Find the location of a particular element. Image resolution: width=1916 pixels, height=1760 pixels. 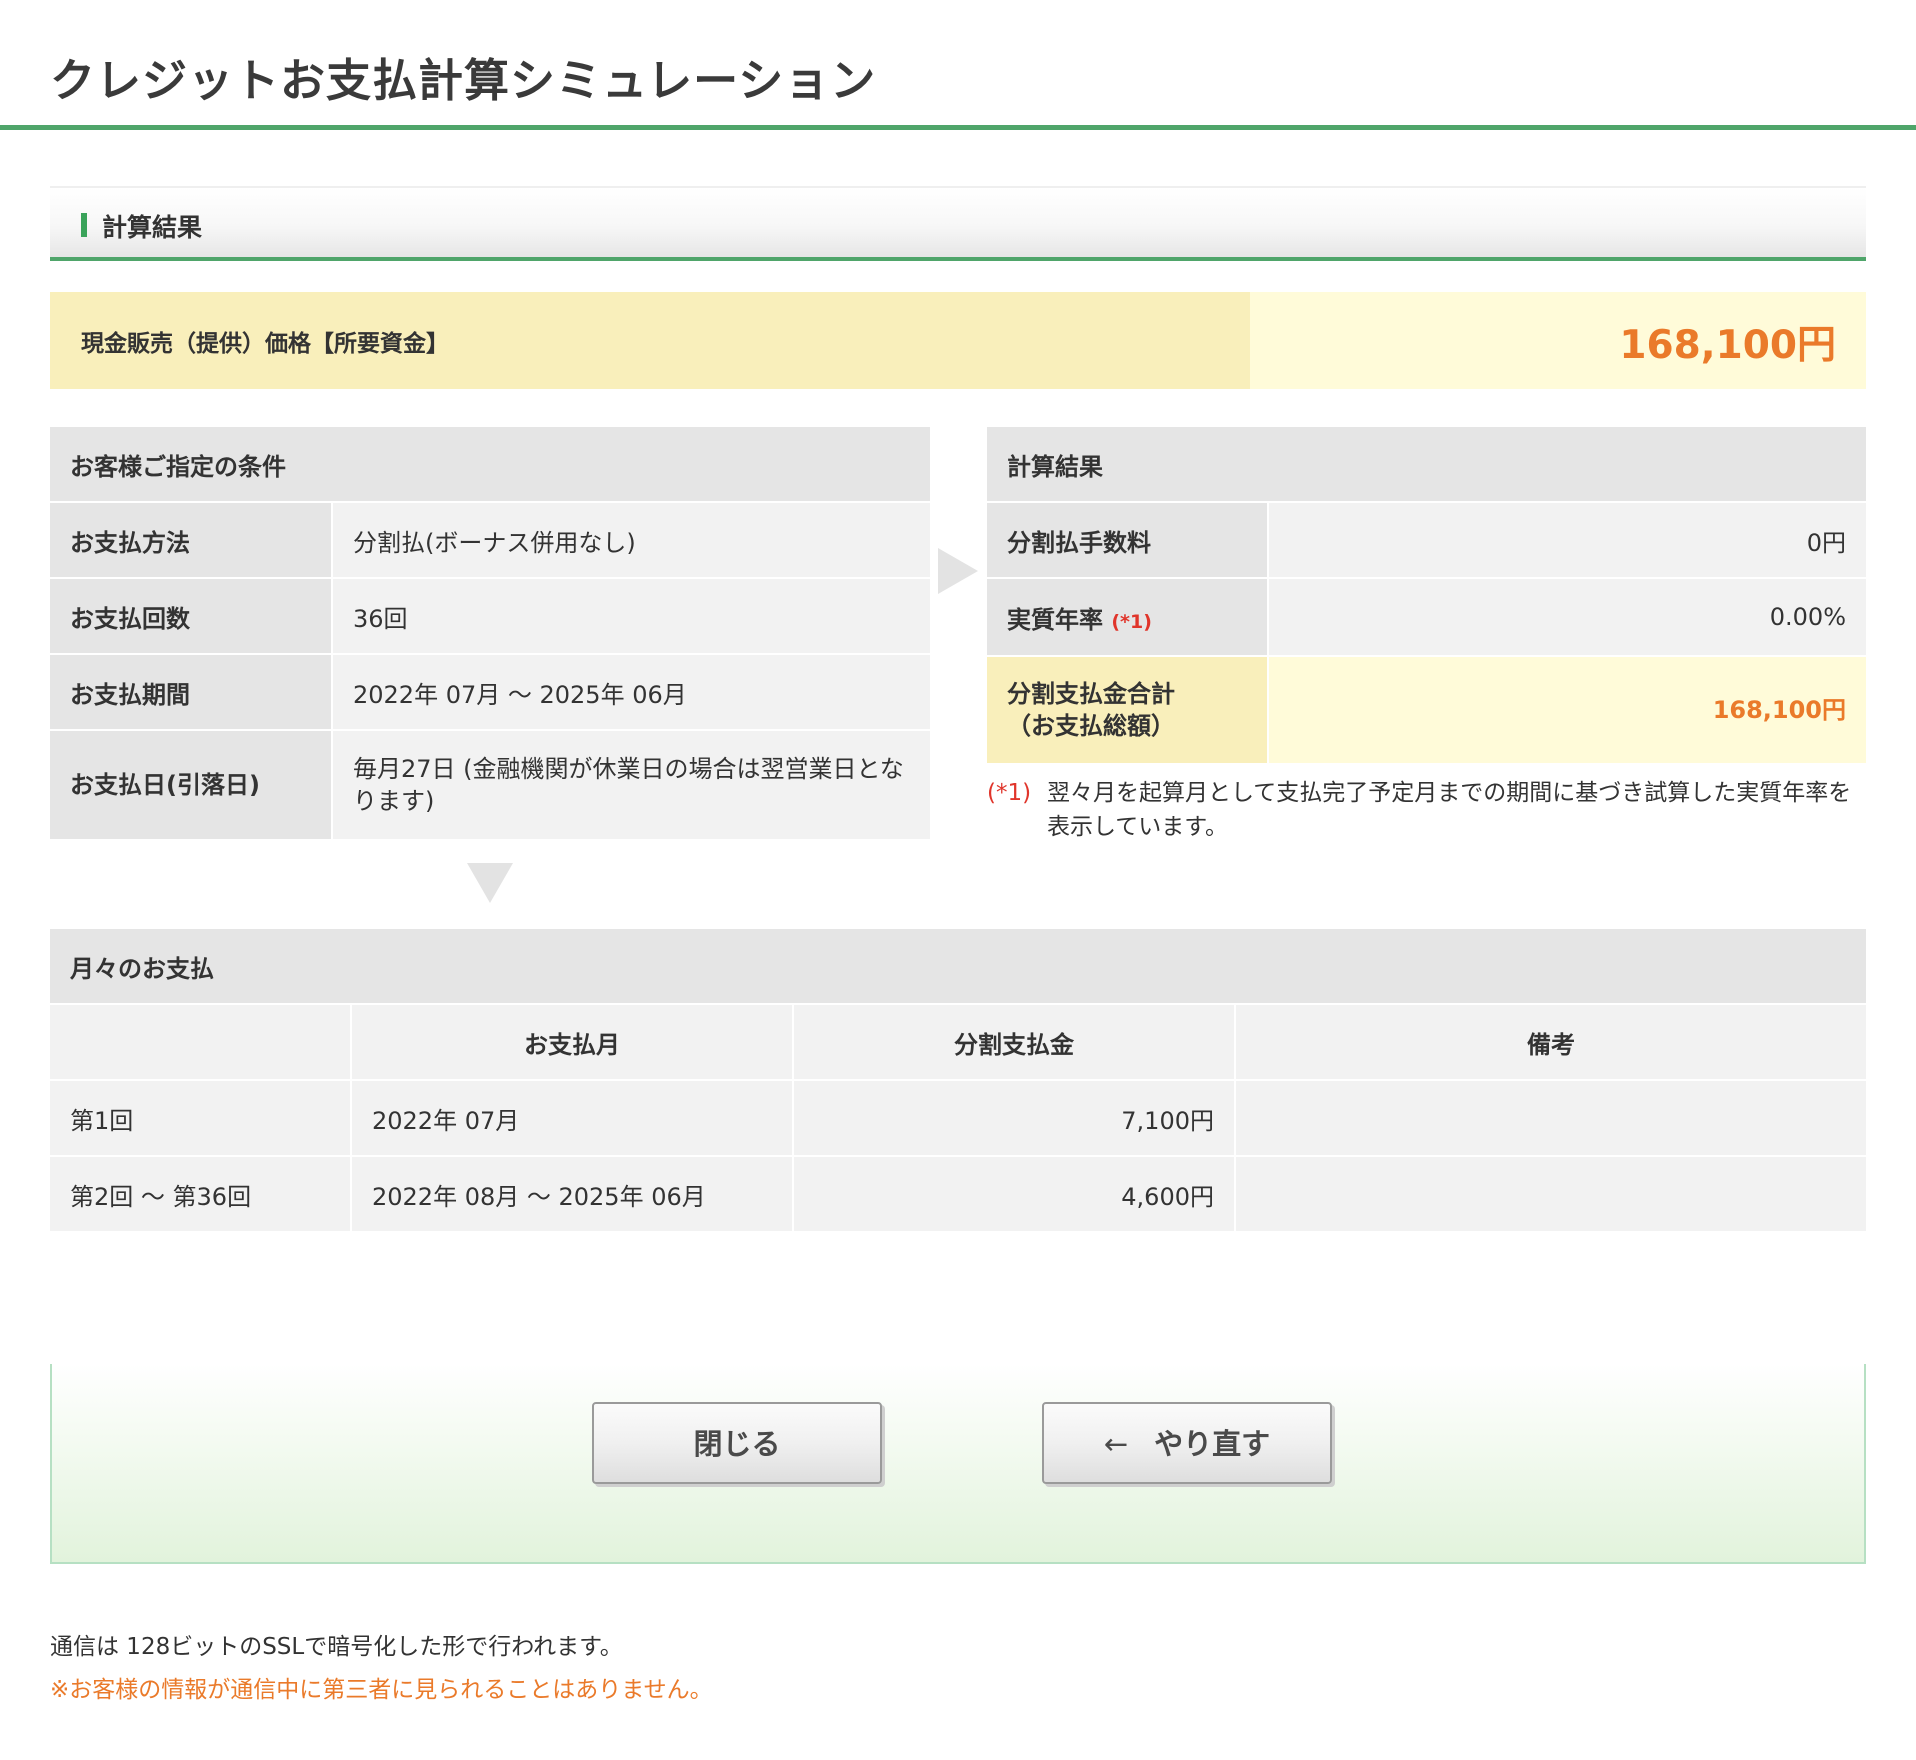

close-button: 閉じる is located at coordinates (737, 1443).